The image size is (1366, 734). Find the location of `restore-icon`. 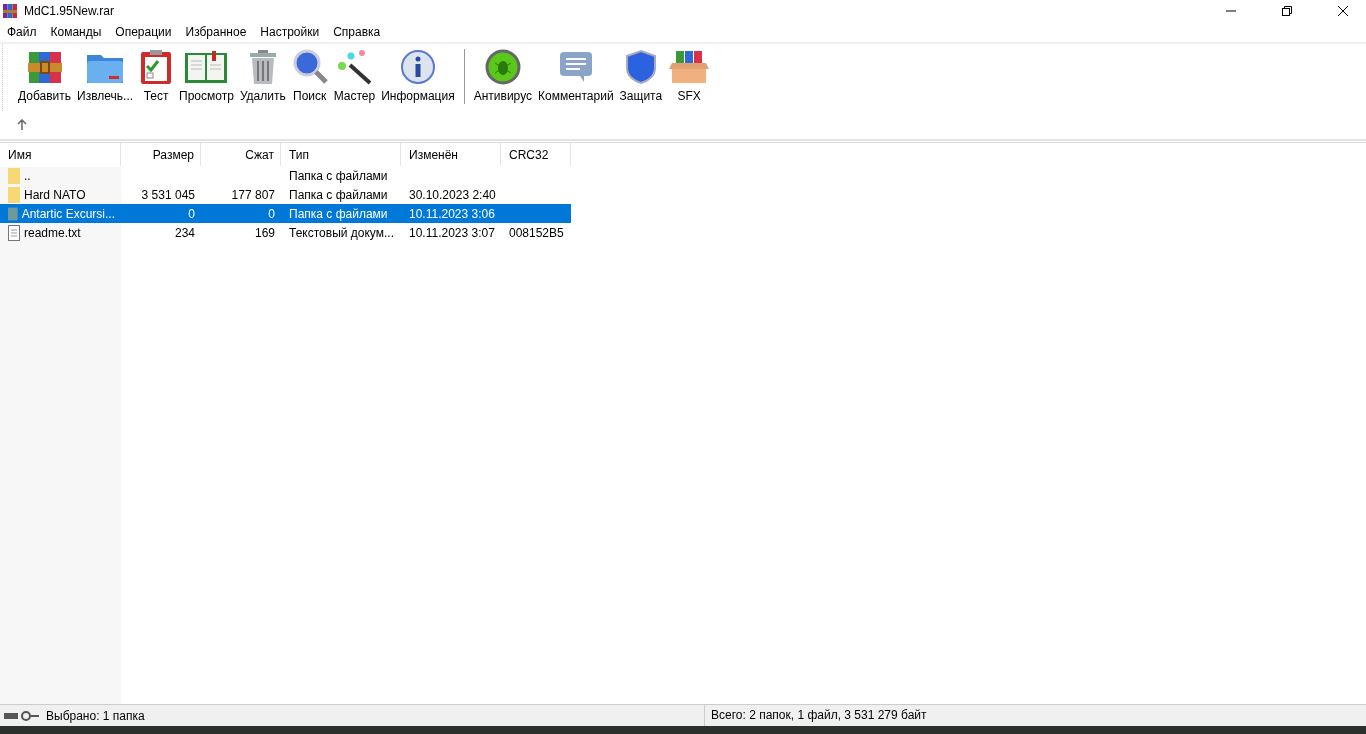

restore-icon is located at coordinates (1287, 11).